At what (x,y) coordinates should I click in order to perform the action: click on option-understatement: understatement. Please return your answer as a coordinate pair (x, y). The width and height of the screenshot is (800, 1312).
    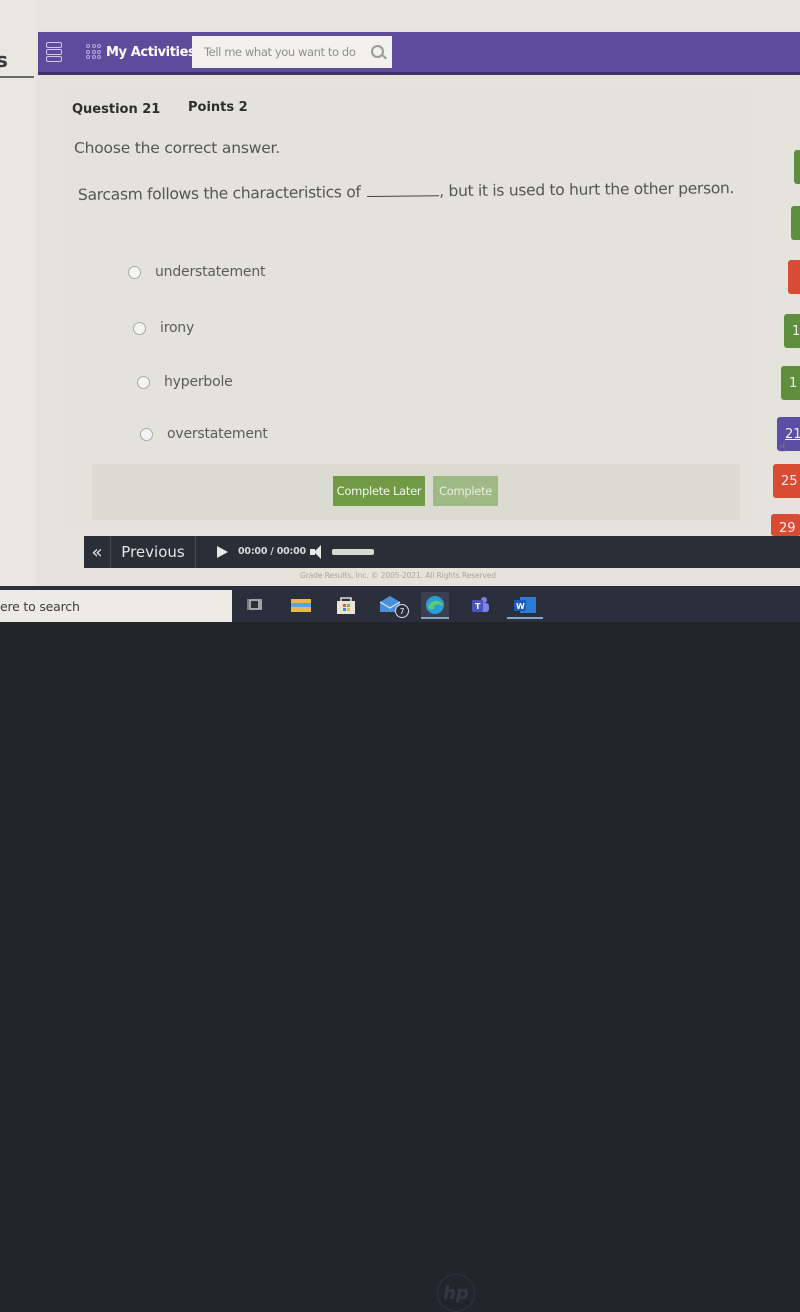
    Looking at the image, I should click on (196, 272).